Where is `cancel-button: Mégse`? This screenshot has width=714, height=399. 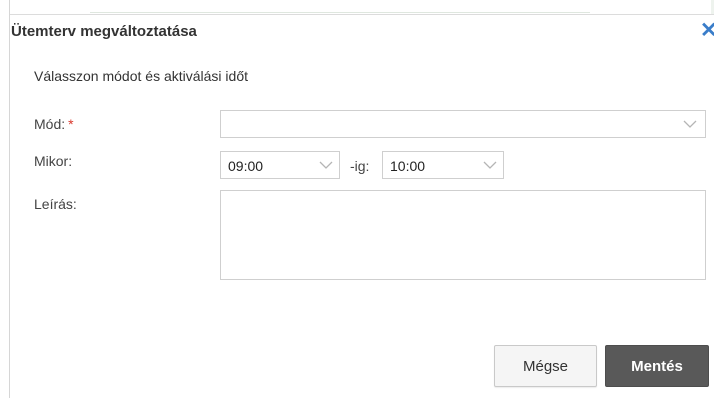 cancel-button: Mégse is located at coordinates (545, 366).